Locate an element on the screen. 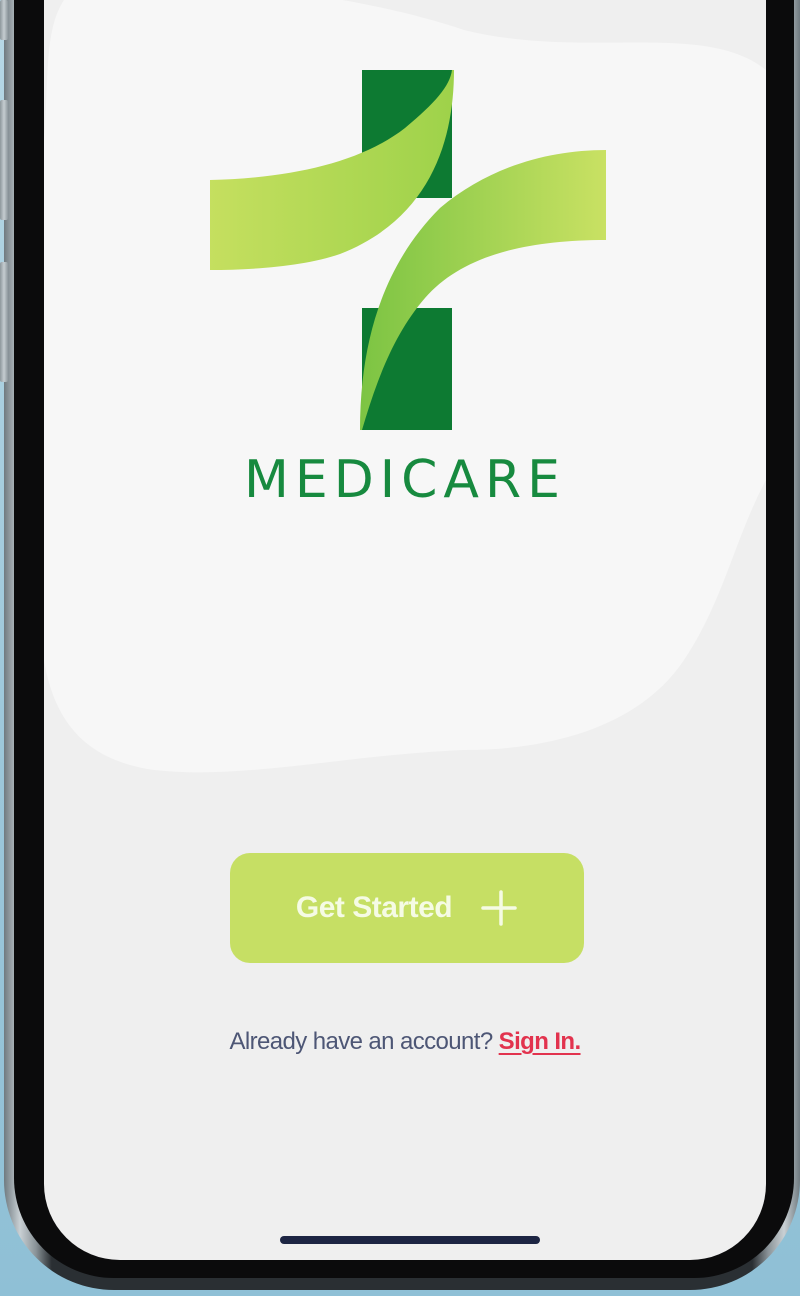 The image size is (800, 1296). phone-volume-up-button is located at coordinates (4, 160).